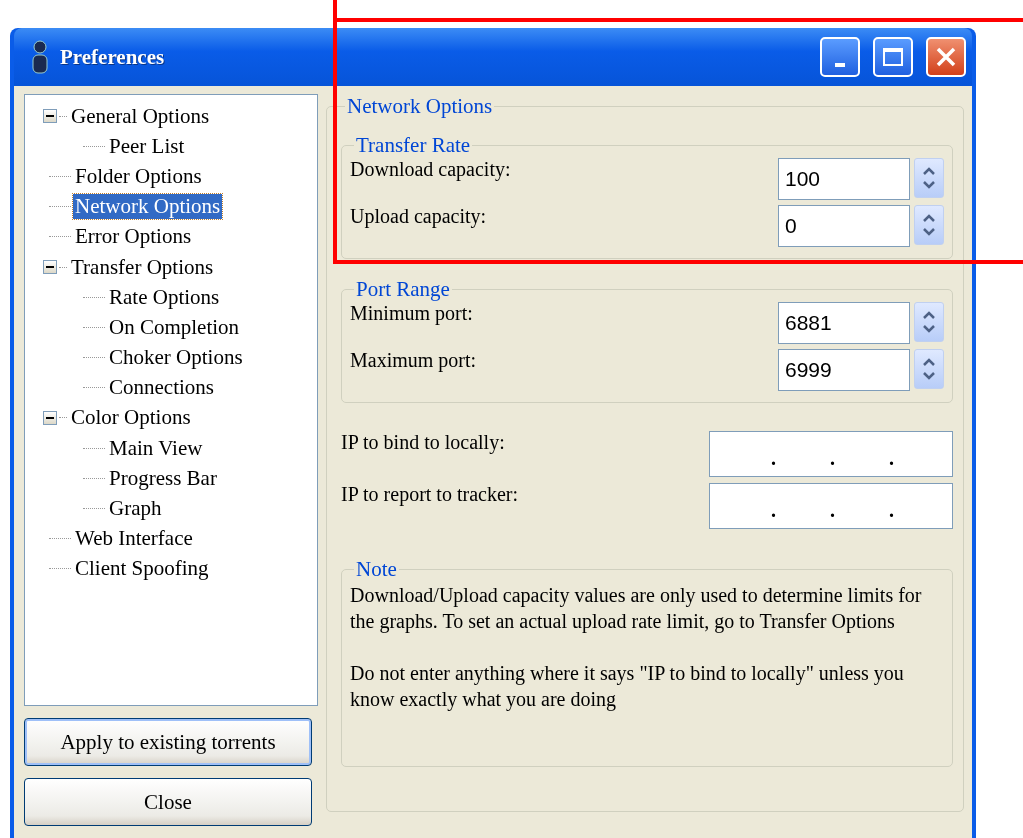  Describe the element at coordinates (148, 207) in the screenshot. I see `tree-item: Network Options` at that location.